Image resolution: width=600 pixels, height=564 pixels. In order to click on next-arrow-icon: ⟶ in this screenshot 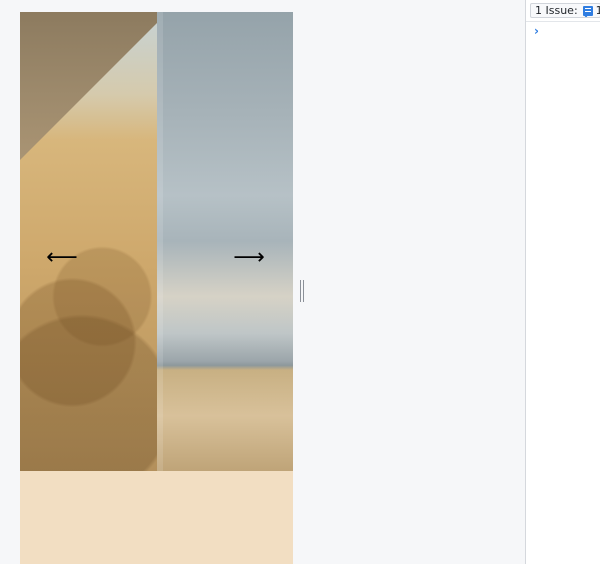, I will do `click(249, 258)`.